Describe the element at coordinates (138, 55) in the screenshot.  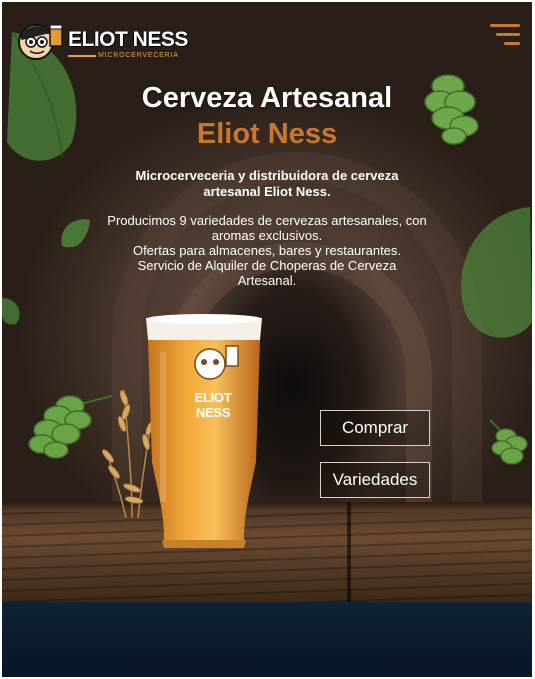
I see `brand-tagline: MICROCERVECERIA` at that location.